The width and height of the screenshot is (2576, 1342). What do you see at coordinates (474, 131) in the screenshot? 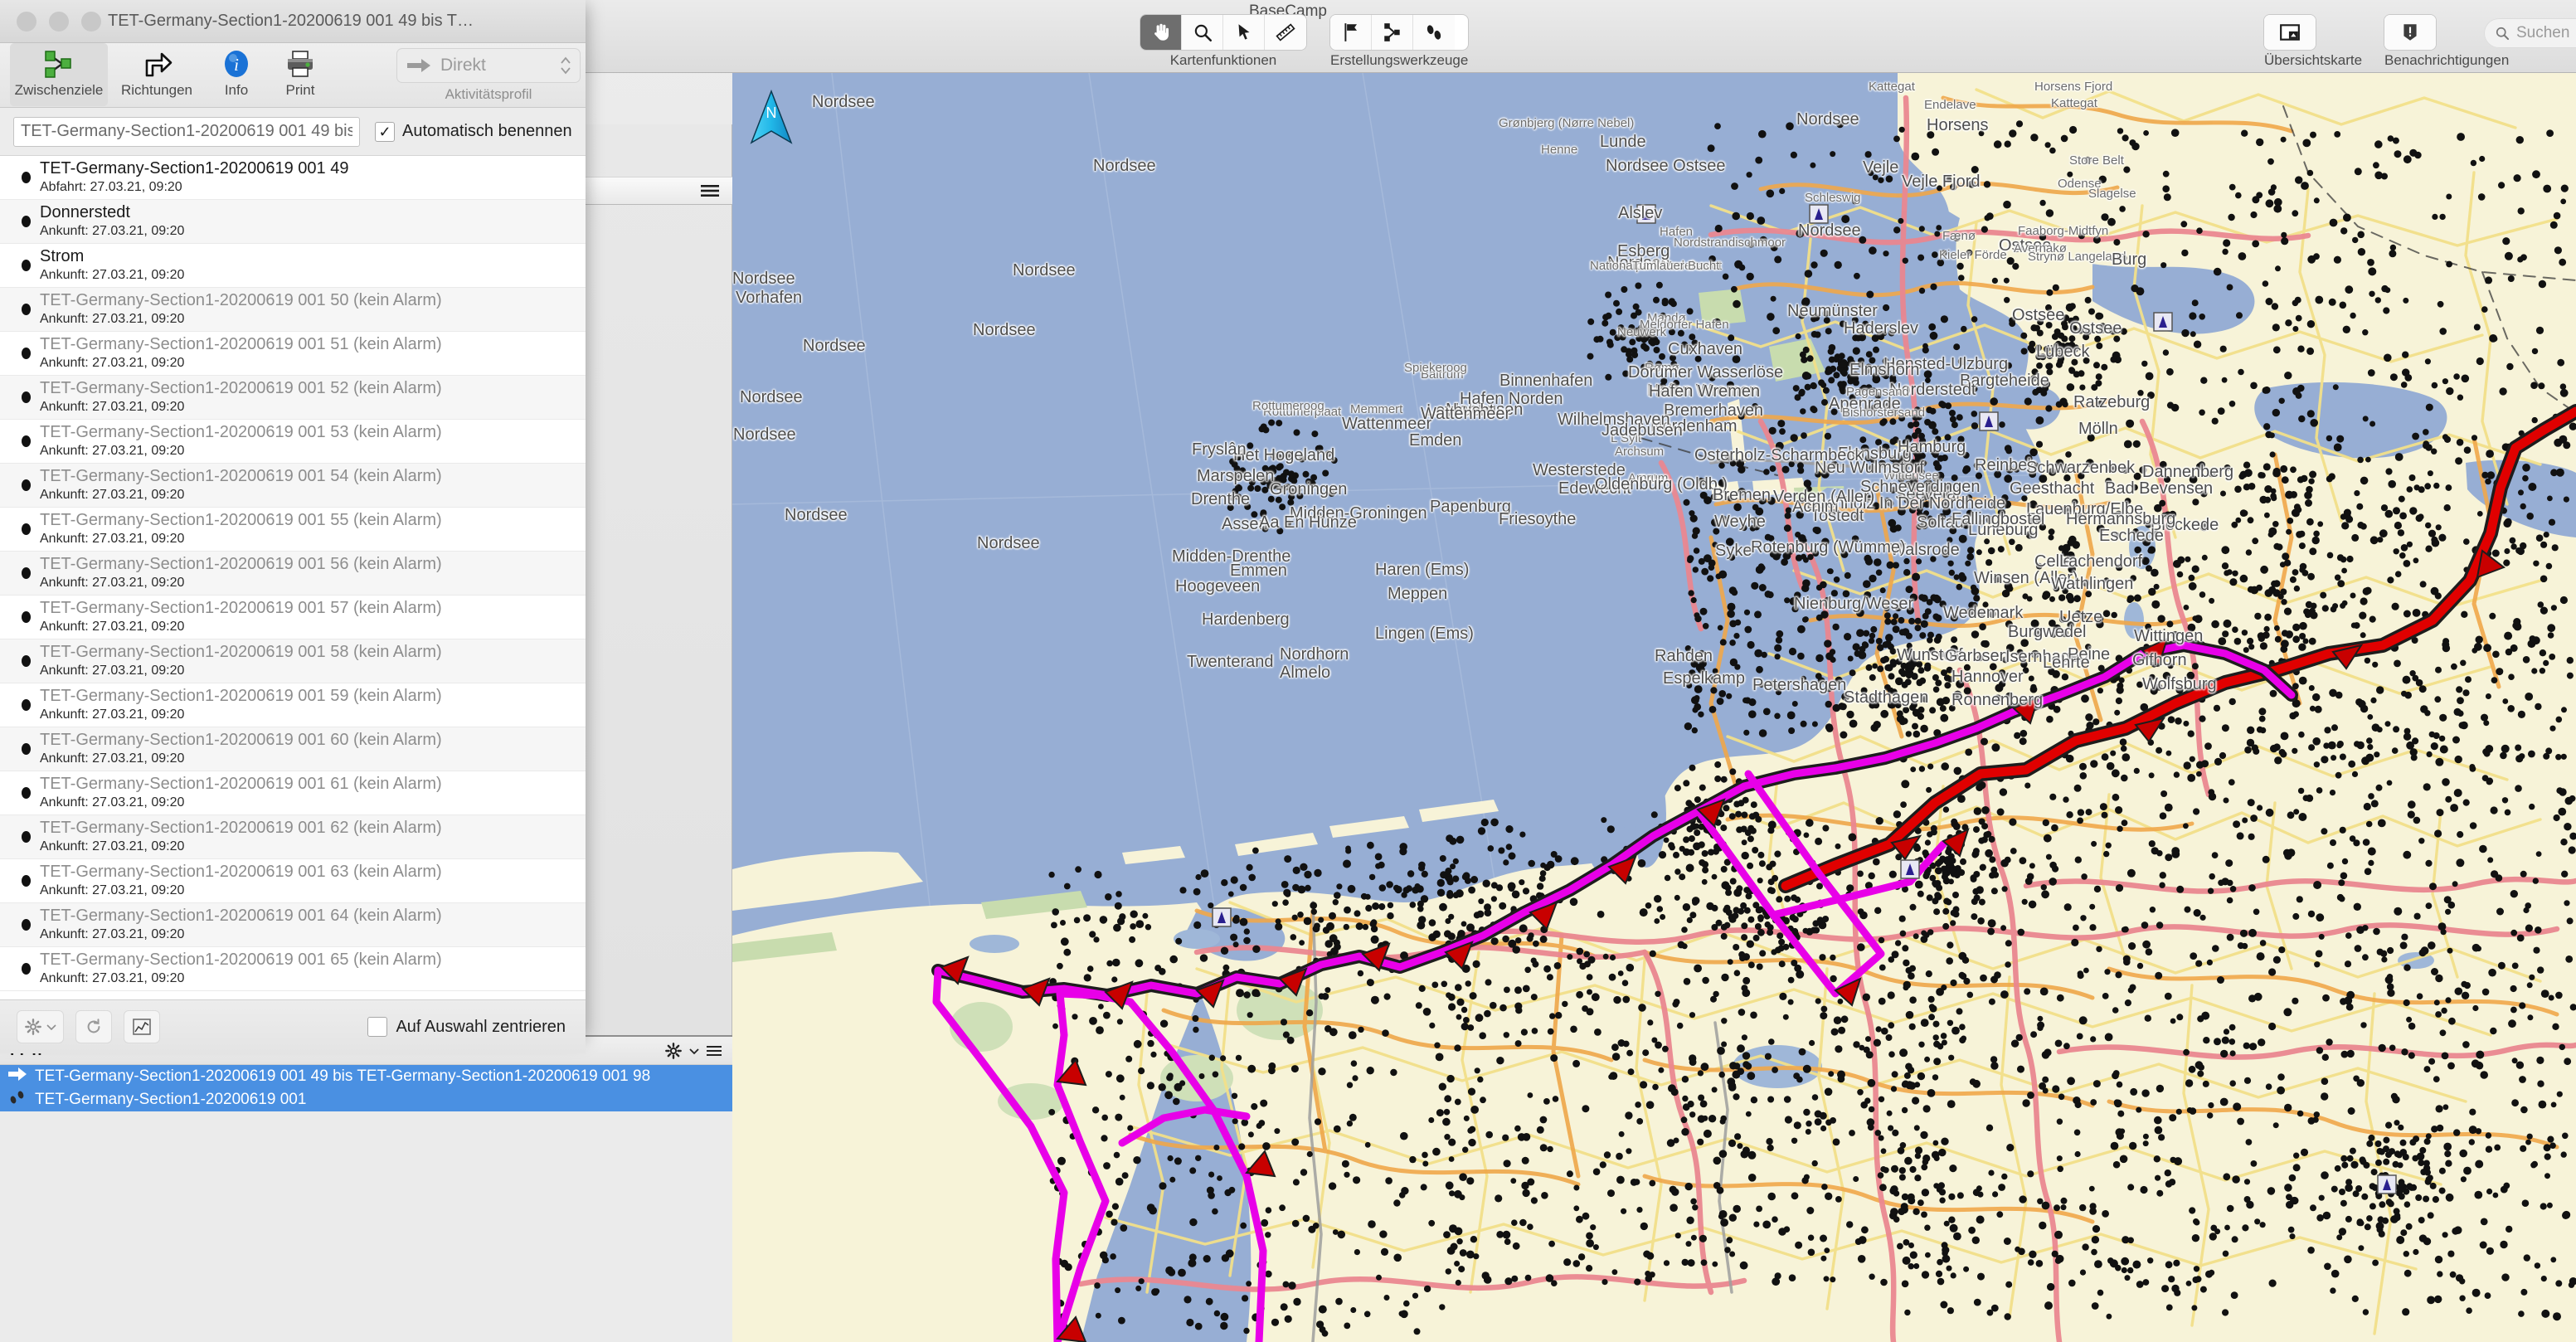
I see `auto-name-checkbox: ✓ Automatisch benennen` at bounding box center [474, 131].